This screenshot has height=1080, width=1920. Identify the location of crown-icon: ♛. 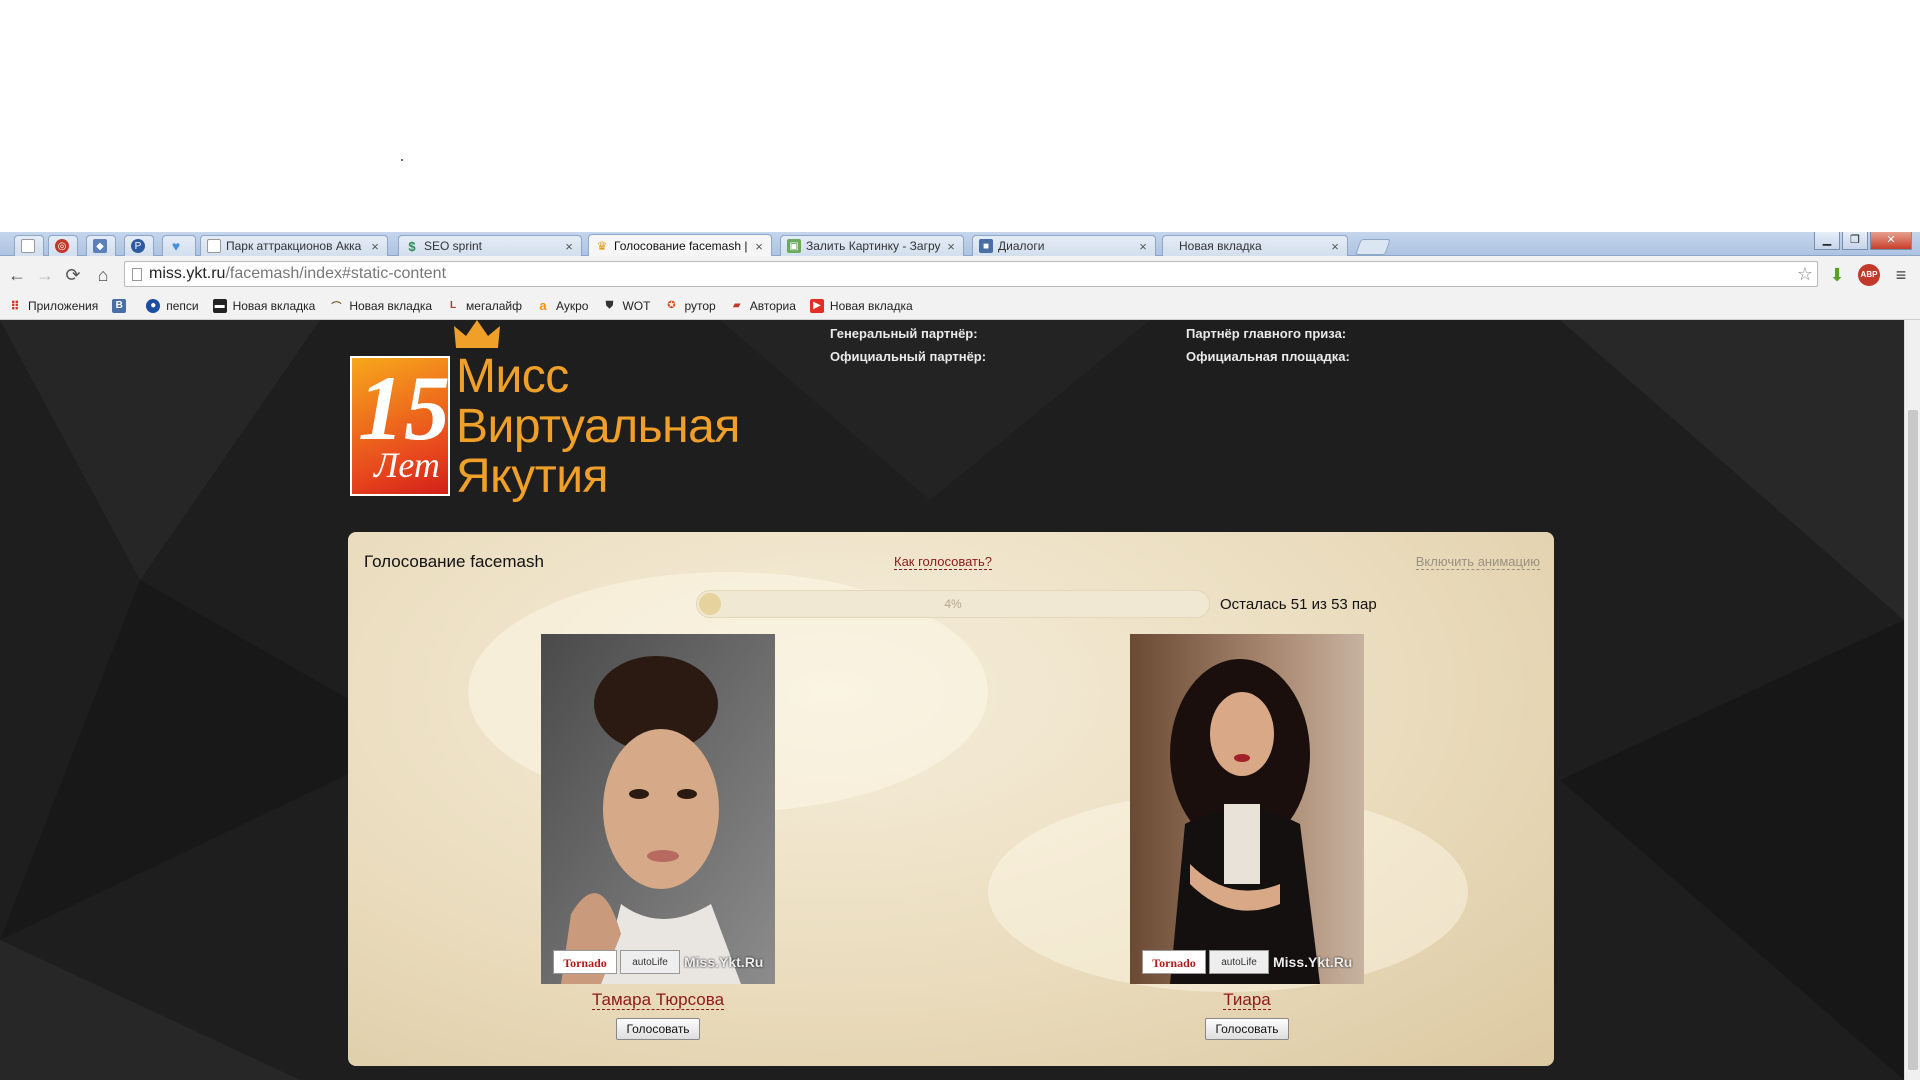
(602, 246).